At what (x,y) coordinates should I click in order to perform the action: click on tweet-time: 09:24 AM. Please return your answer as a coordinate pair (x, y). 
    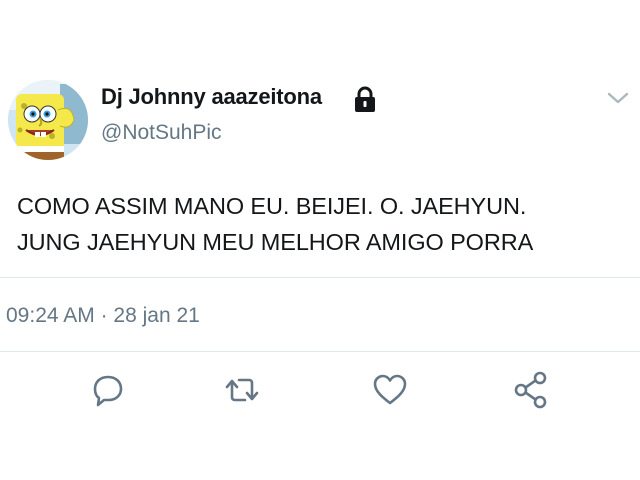
    Looking at the image, I should click on (50, 315).